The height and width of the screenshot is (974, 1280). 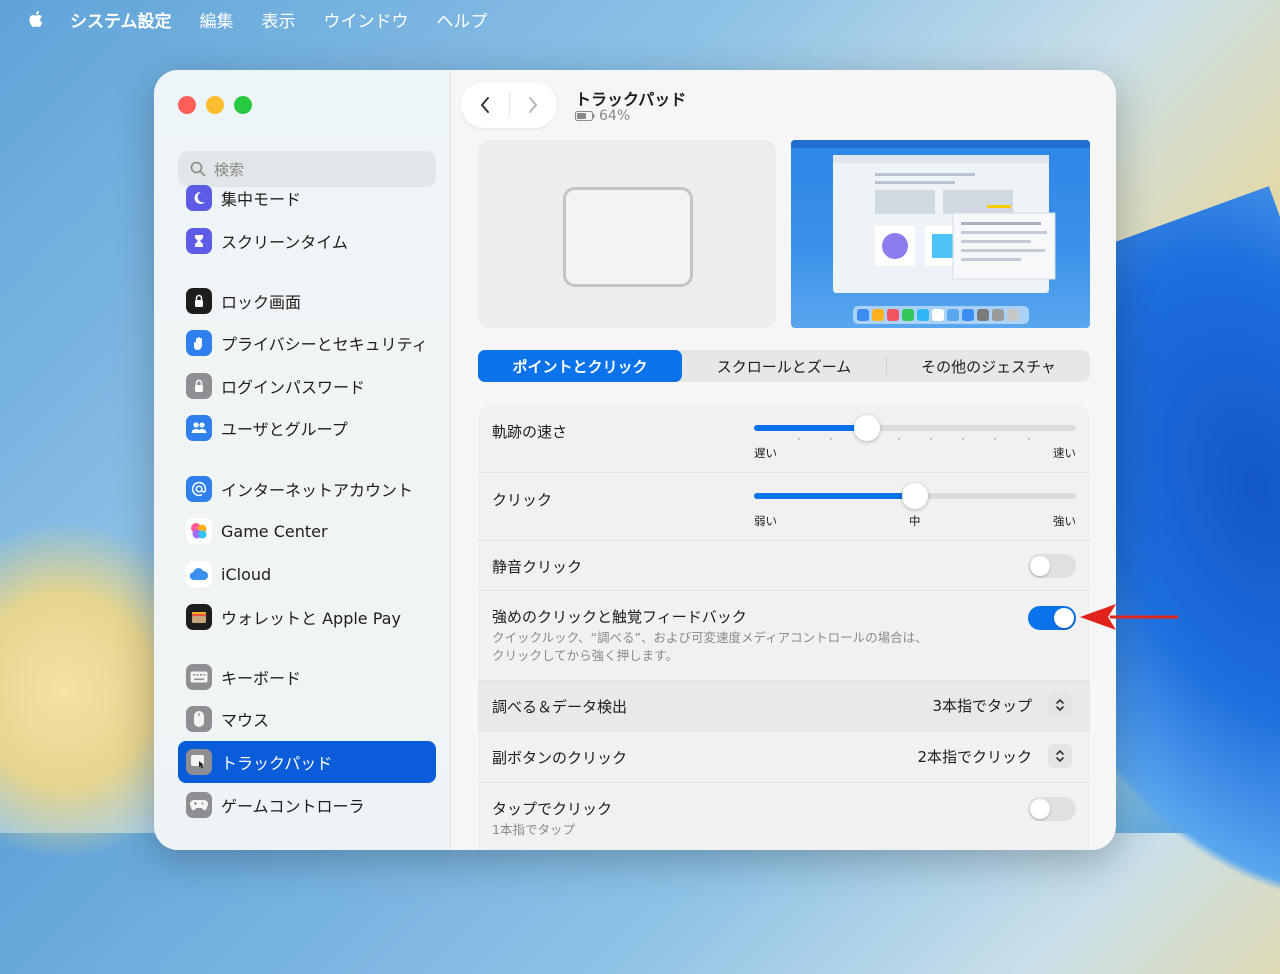 I want to click on sidebar-item-focus: 集中モード, so click(x=307, y=198).